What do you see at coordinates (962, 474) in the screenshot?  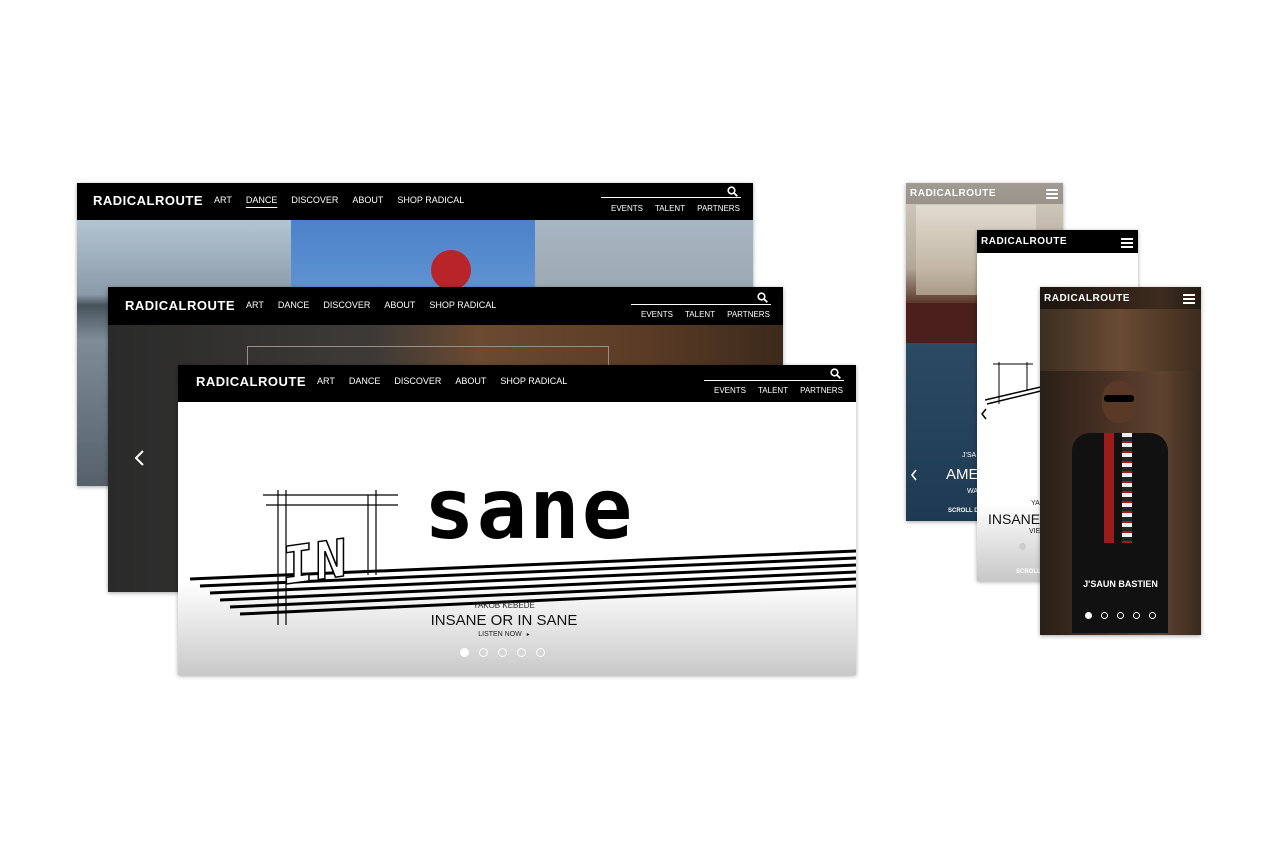 I see `mobile-title: AME` at bounding box center [962, 474].